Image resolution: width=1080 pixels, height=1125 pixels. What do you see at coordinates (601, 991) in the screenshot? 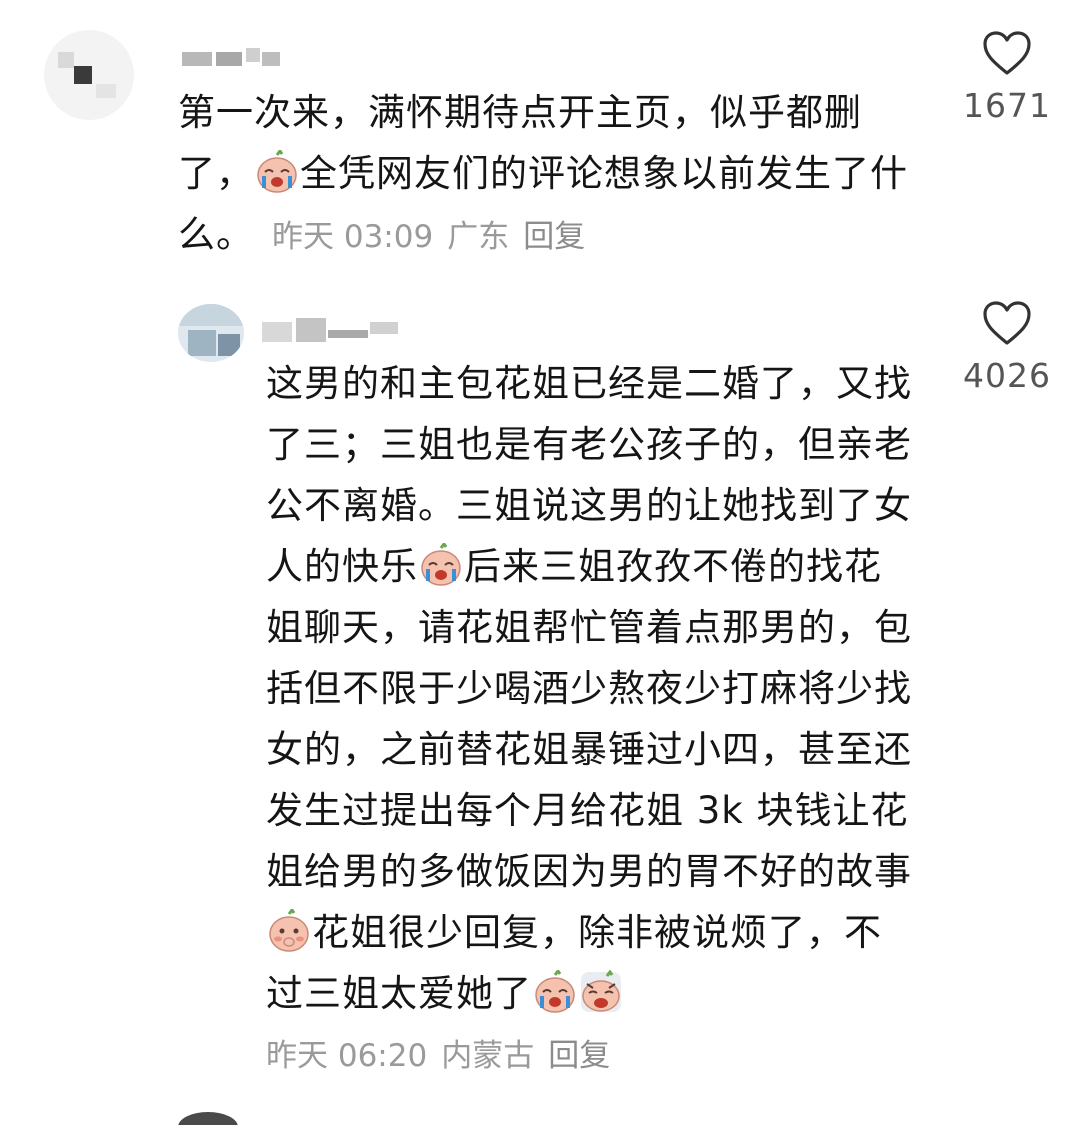
I see `sobbing-sticker-icon` at bounding box center [601, 991].